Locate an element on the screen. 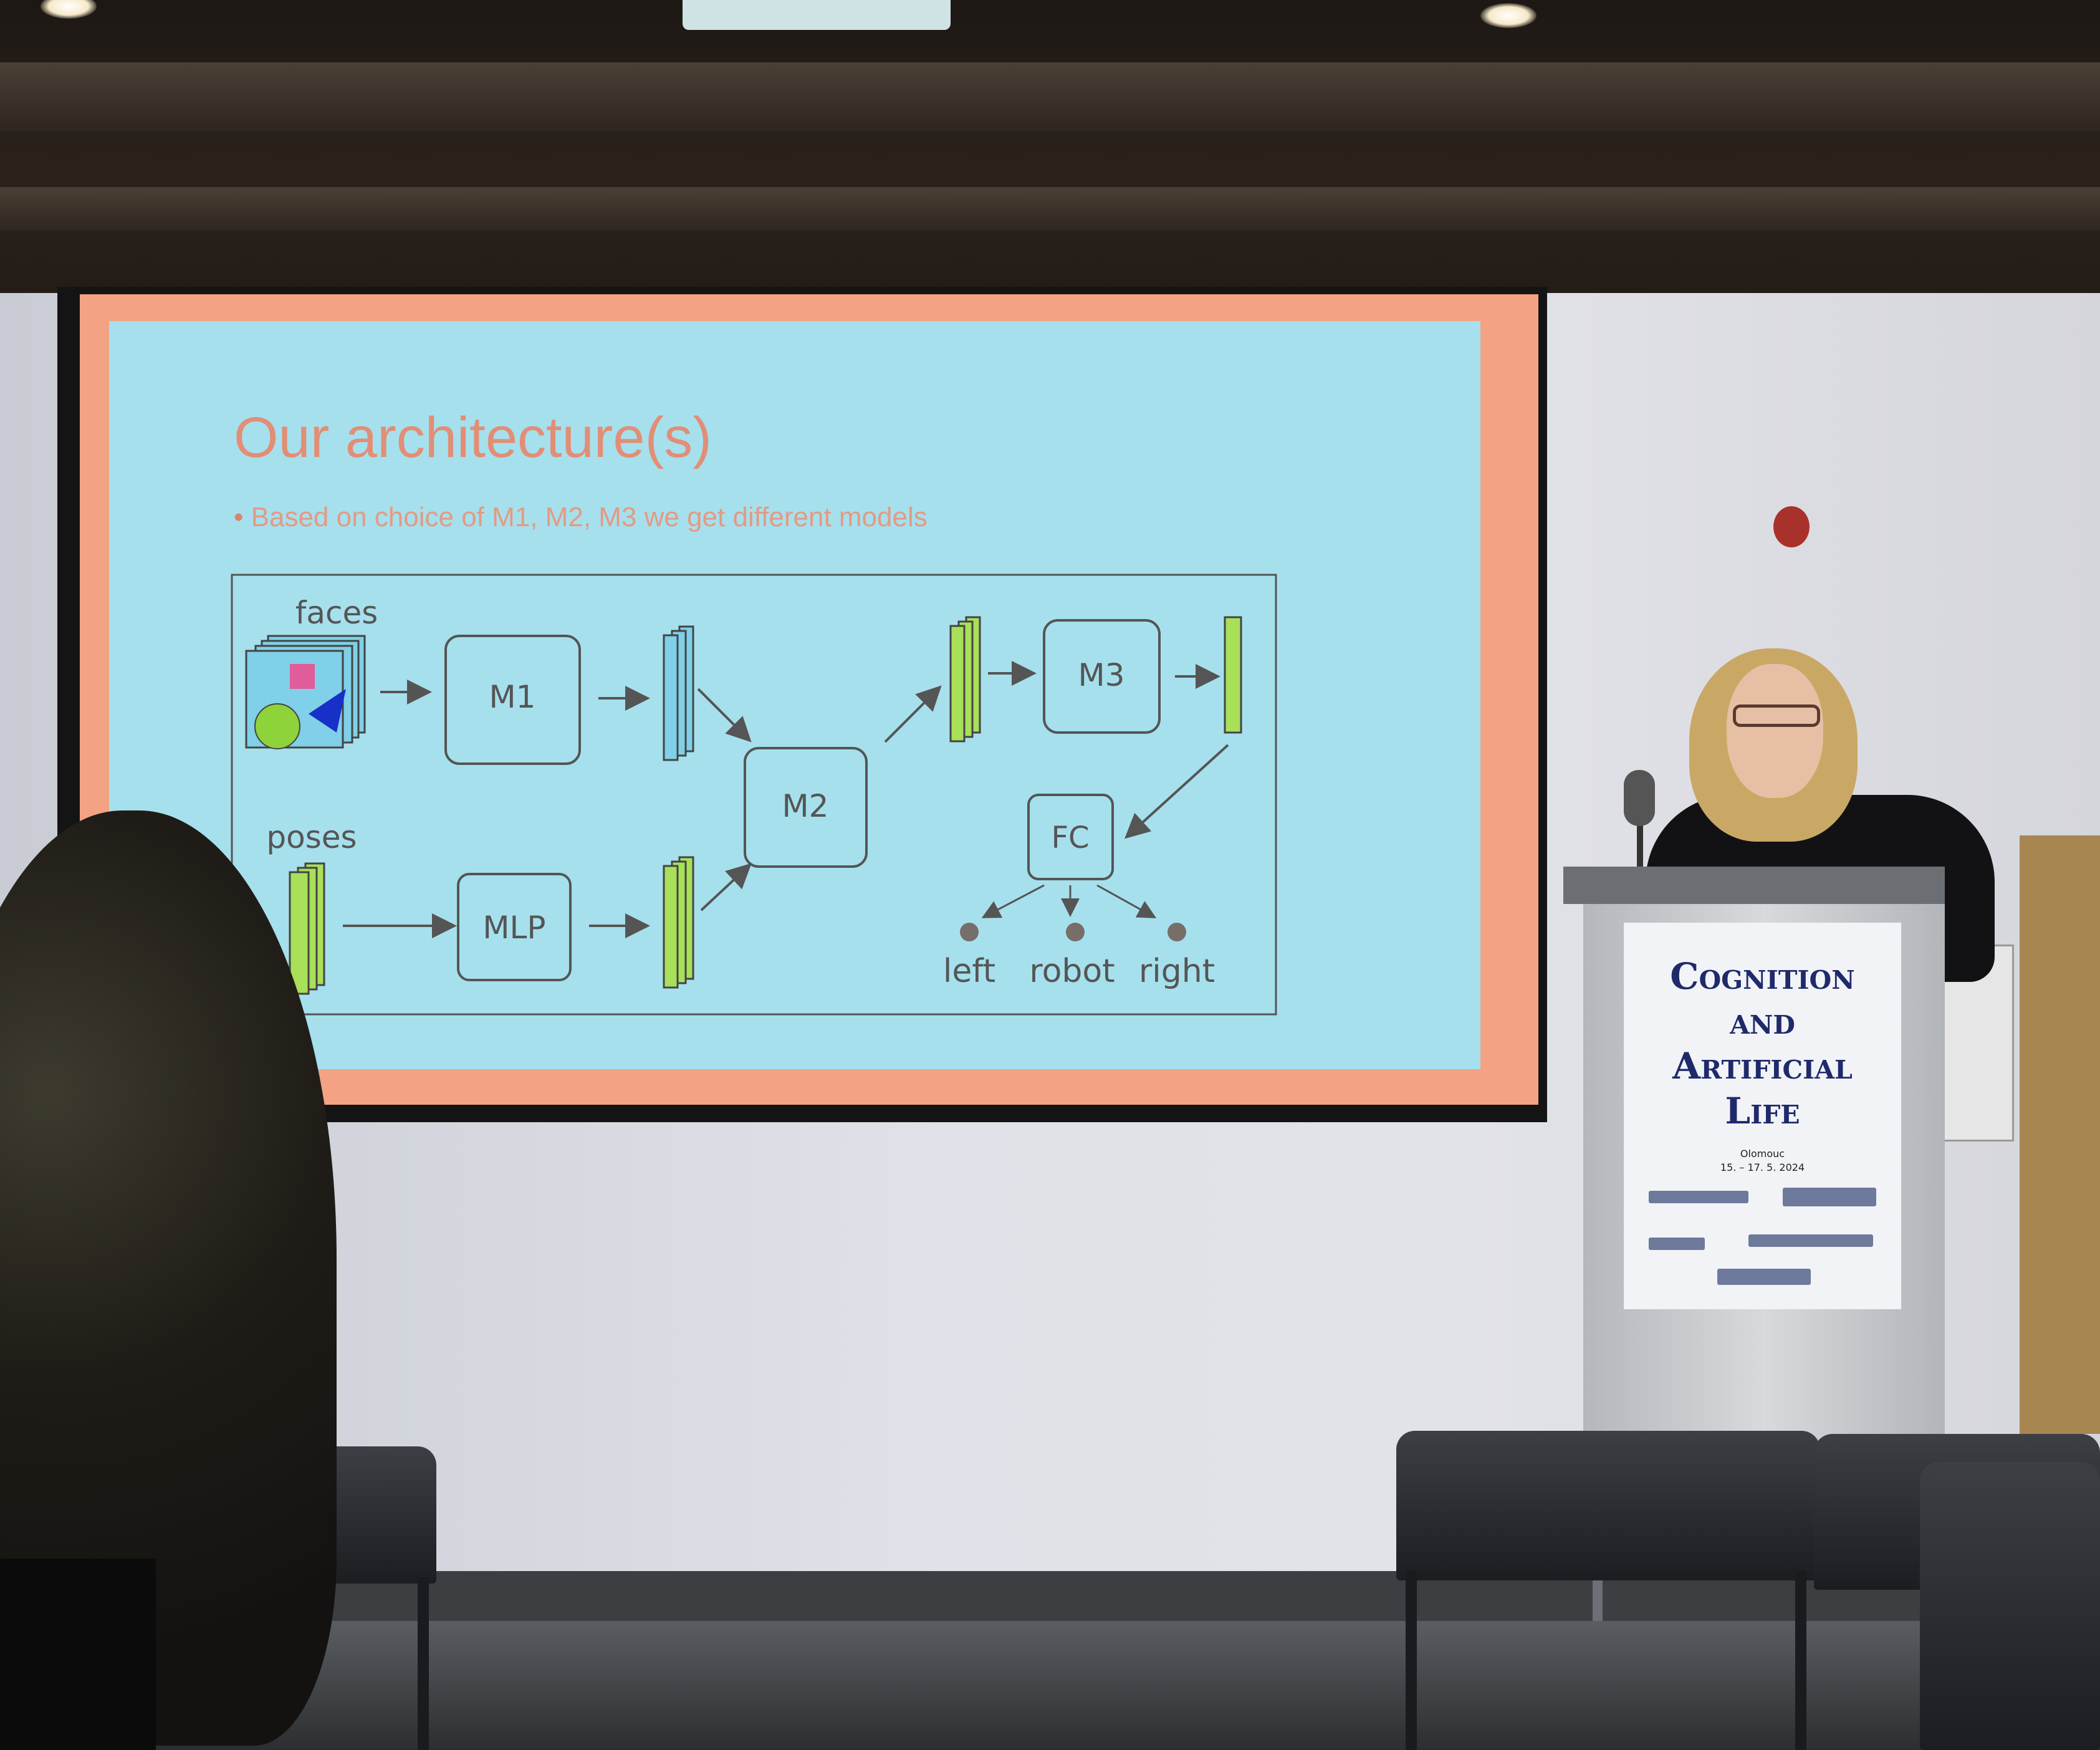 The image size is (2100, 1750). square-shape is located at coordinates (302, 676).